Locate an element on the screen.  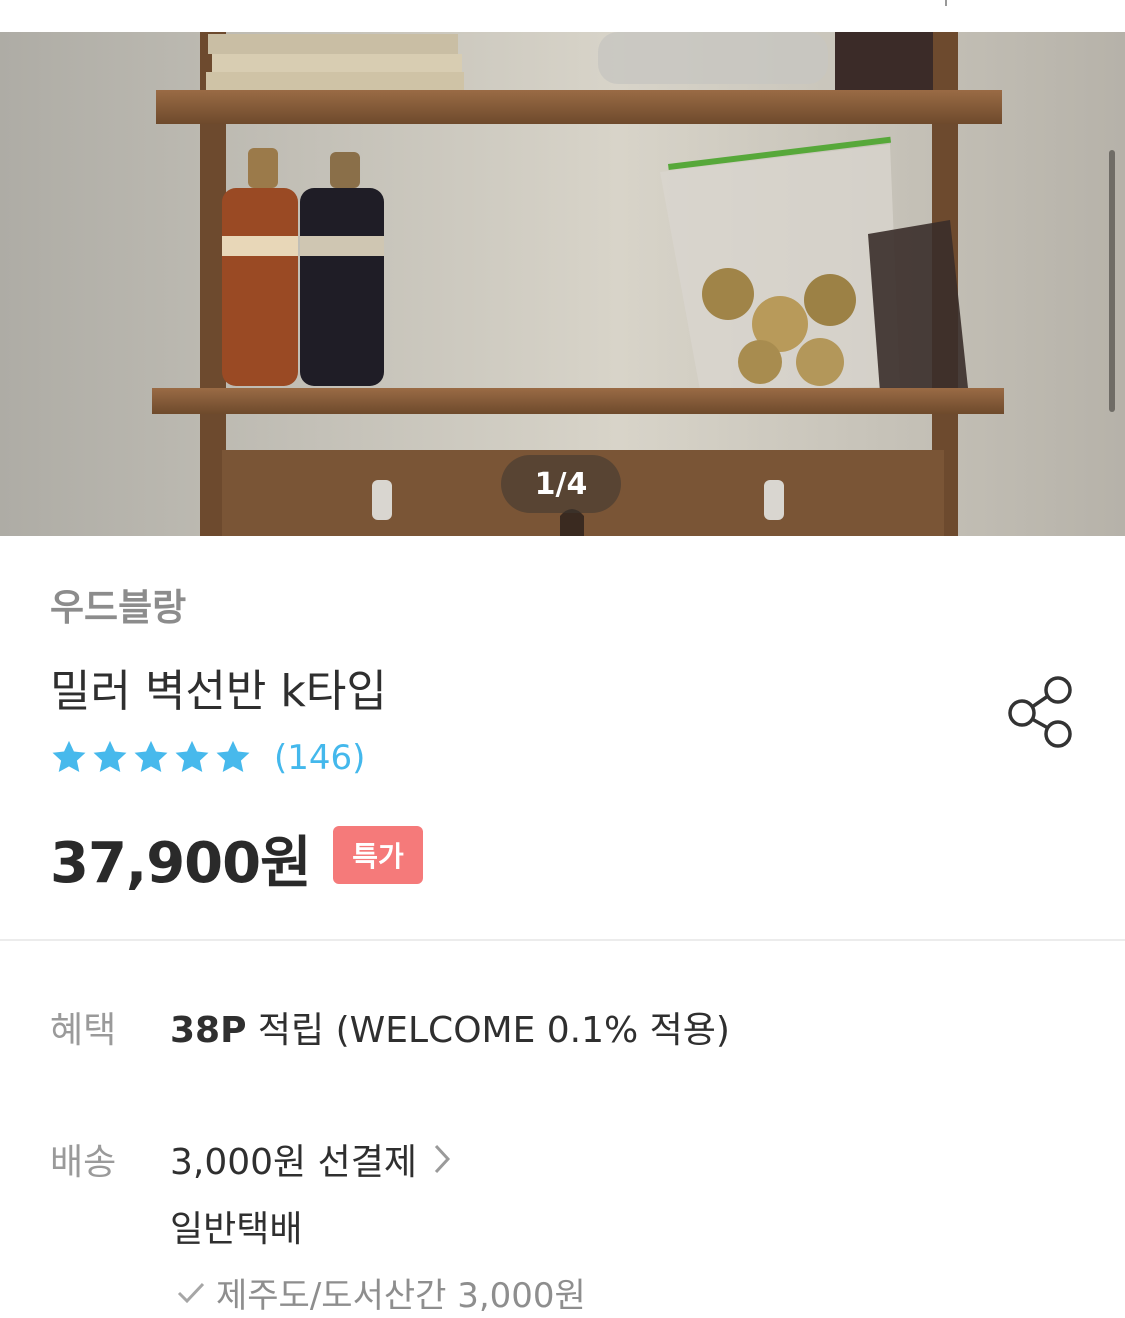
delivery-label: 배송 is located at coordinates (83, 1162).